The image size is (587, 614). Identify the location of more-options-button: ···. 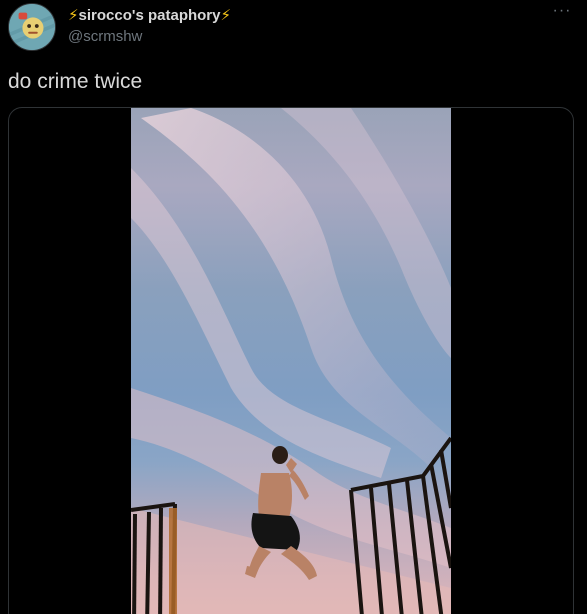
(562, 13).